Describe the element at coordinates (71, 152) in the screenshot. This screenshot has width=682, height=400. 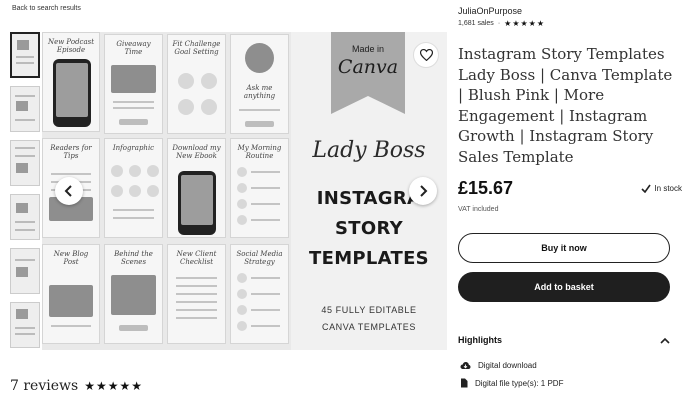
I see `tile-title: Readers for Tips` at that location.